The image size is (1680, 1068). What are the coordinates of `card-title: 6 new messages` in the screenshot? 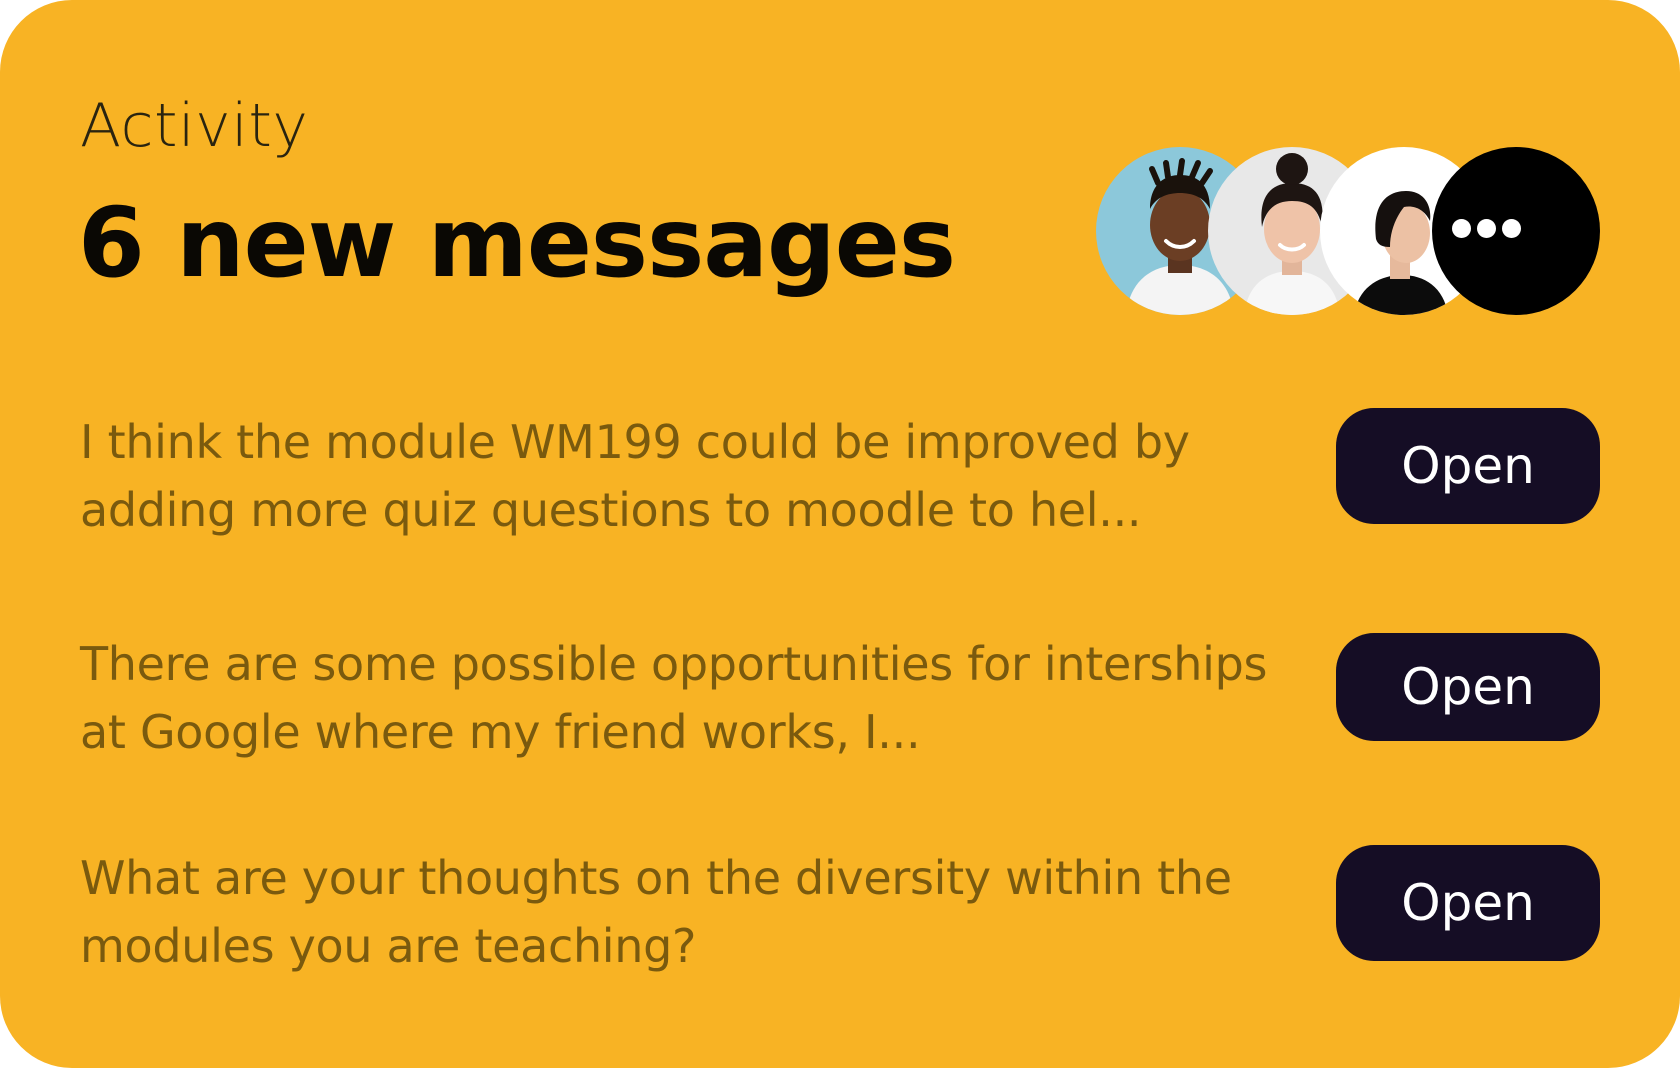 It's located at (517, 243).